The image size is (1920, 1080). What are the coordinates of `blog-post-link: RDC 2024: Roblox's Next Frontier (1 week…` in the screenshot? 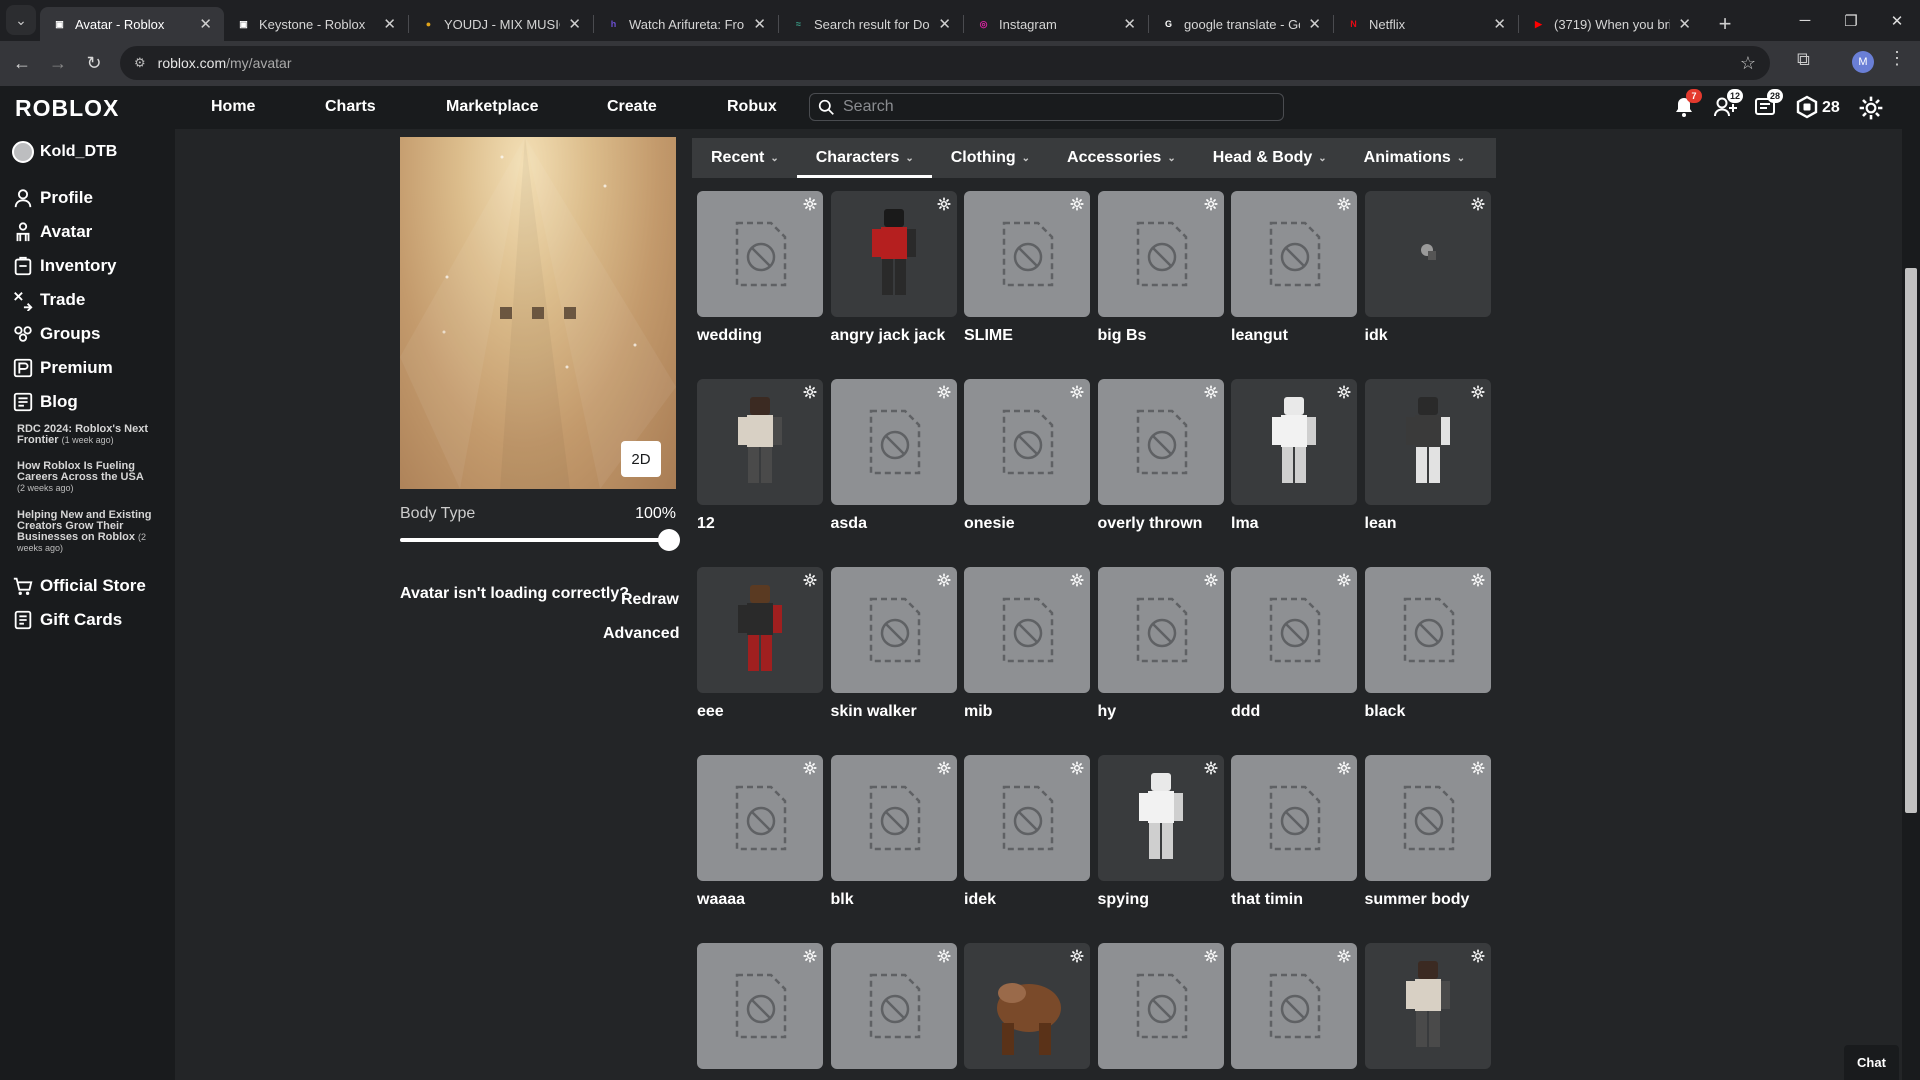 It's located at (84, 435).